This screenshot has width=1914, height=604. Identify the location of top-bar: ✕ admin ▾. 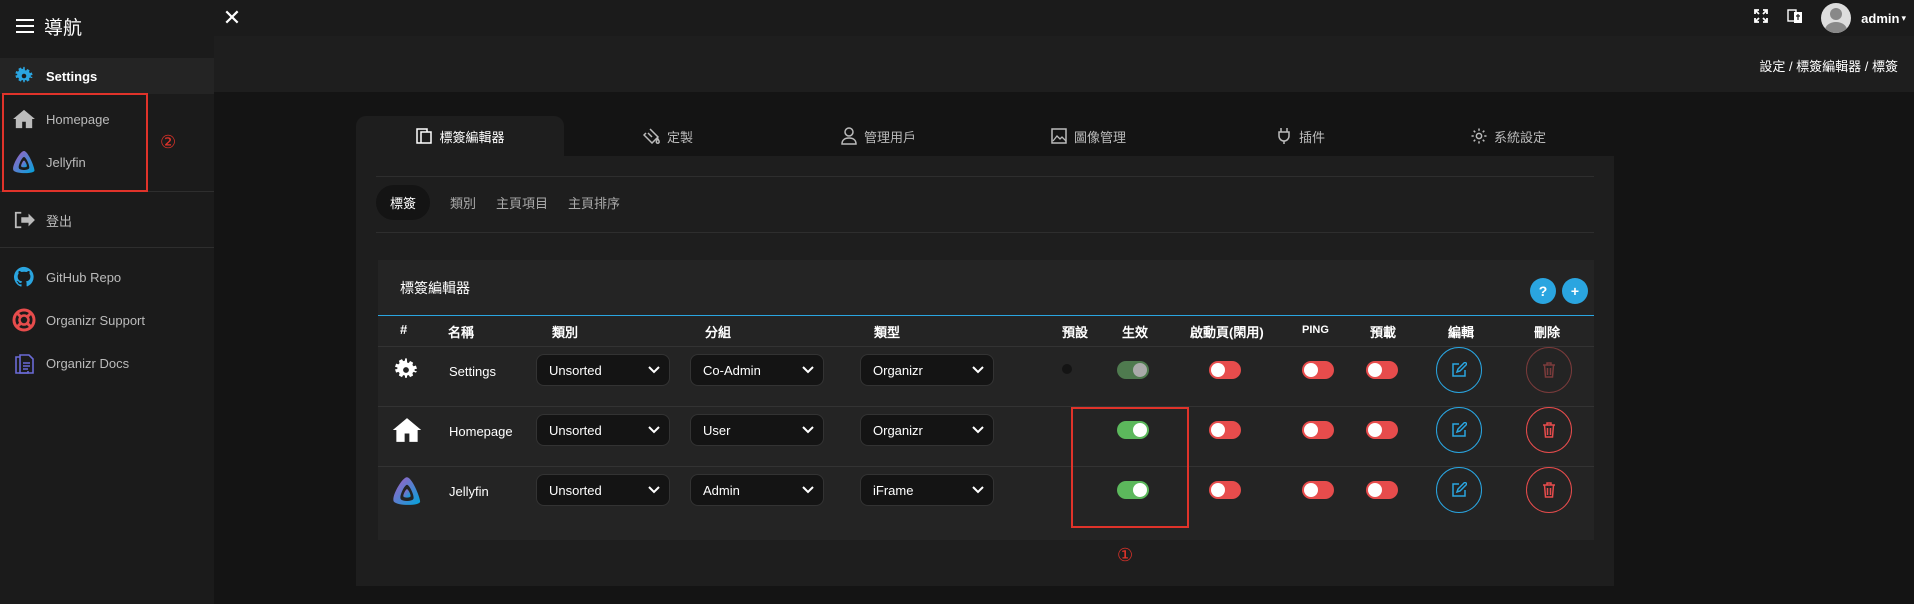
(1064, 18).